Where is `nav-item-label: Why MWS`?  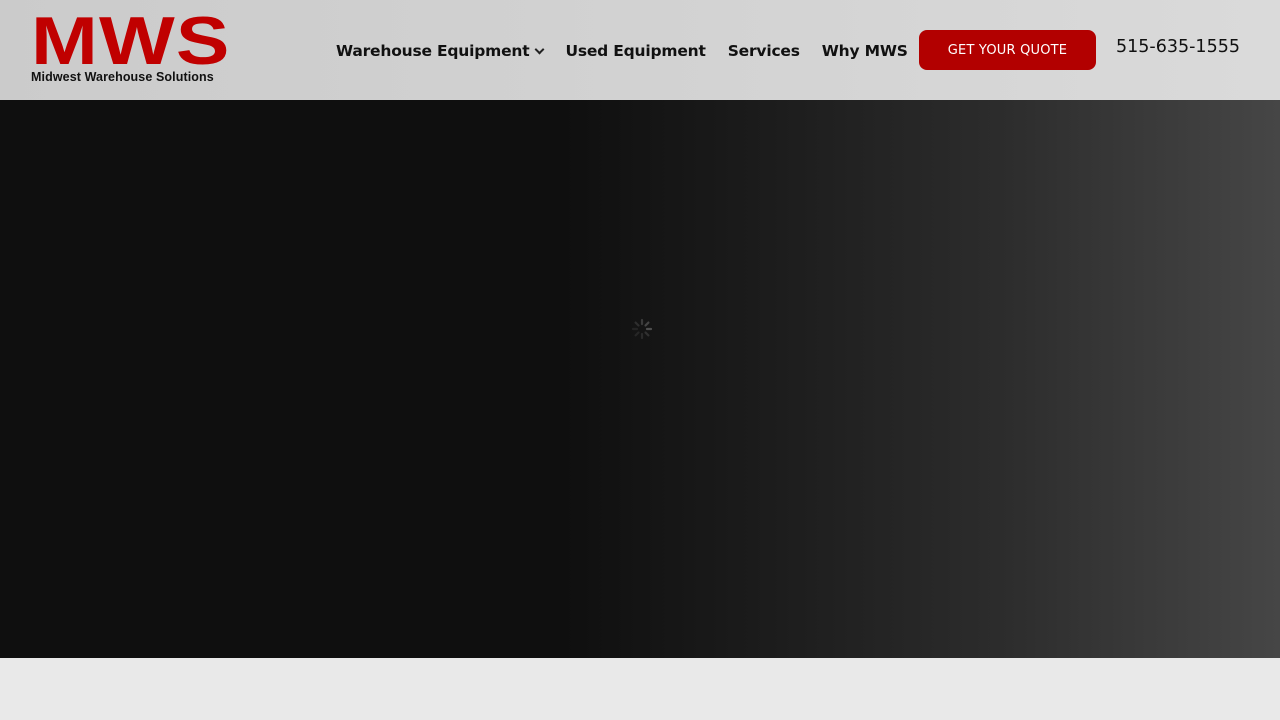 nav-item-label: Why MWS is located at coordinates (864, 51).